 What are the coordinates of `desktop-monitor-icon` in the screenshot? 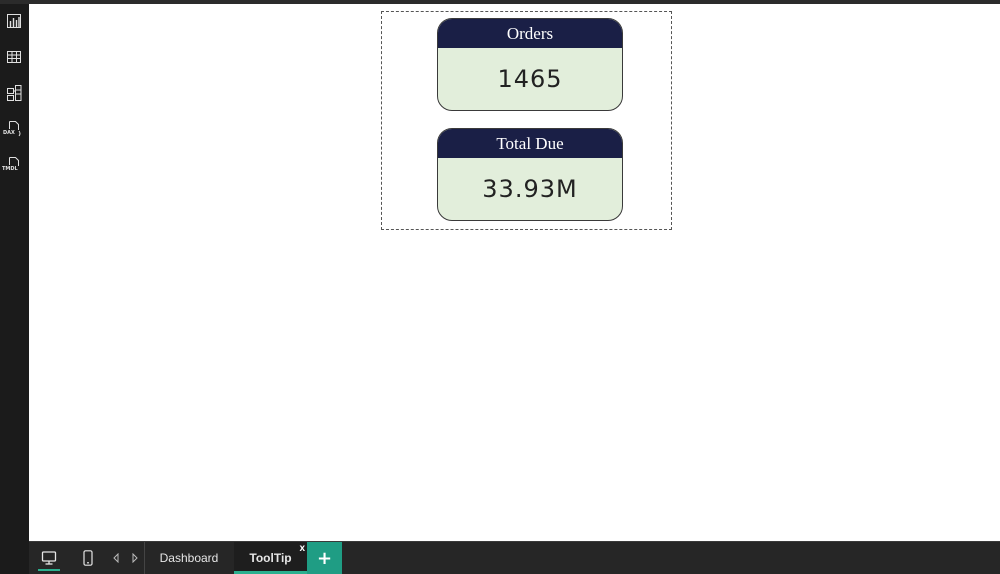 It's located at (49, 558).